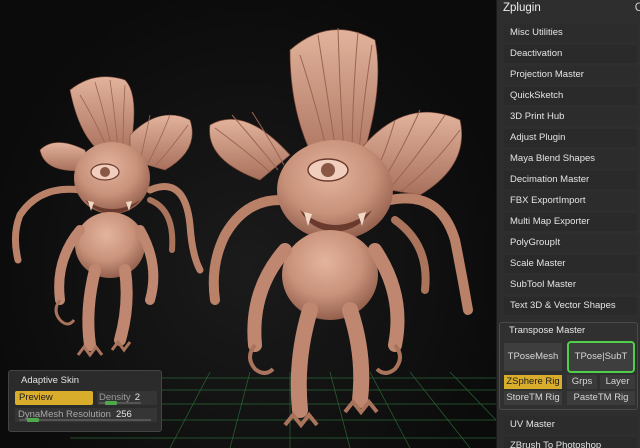  What do you see at coordinates (570, 138) in the screenshot?
I see `menu-item-adjust-plugin: Adjust Plugin` at bounding box center [570, 138].